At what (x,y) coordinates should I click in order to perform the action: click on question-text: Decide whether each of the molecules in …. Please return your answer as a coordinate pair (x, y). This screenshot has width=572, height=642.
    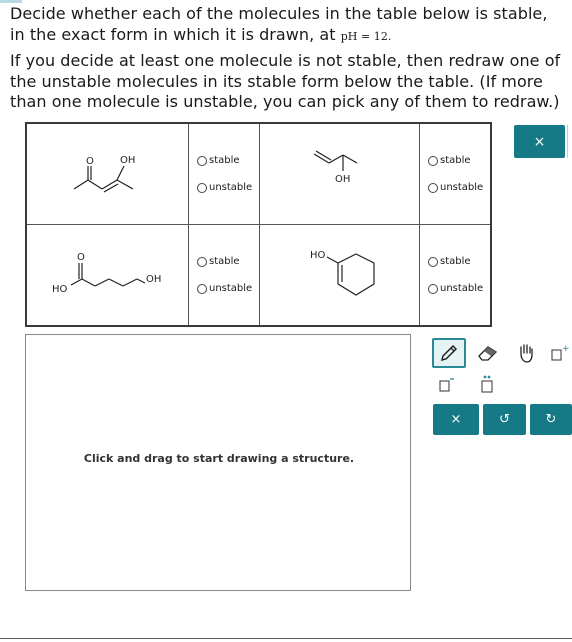
    Looking at the image, I should click on (287, 25).